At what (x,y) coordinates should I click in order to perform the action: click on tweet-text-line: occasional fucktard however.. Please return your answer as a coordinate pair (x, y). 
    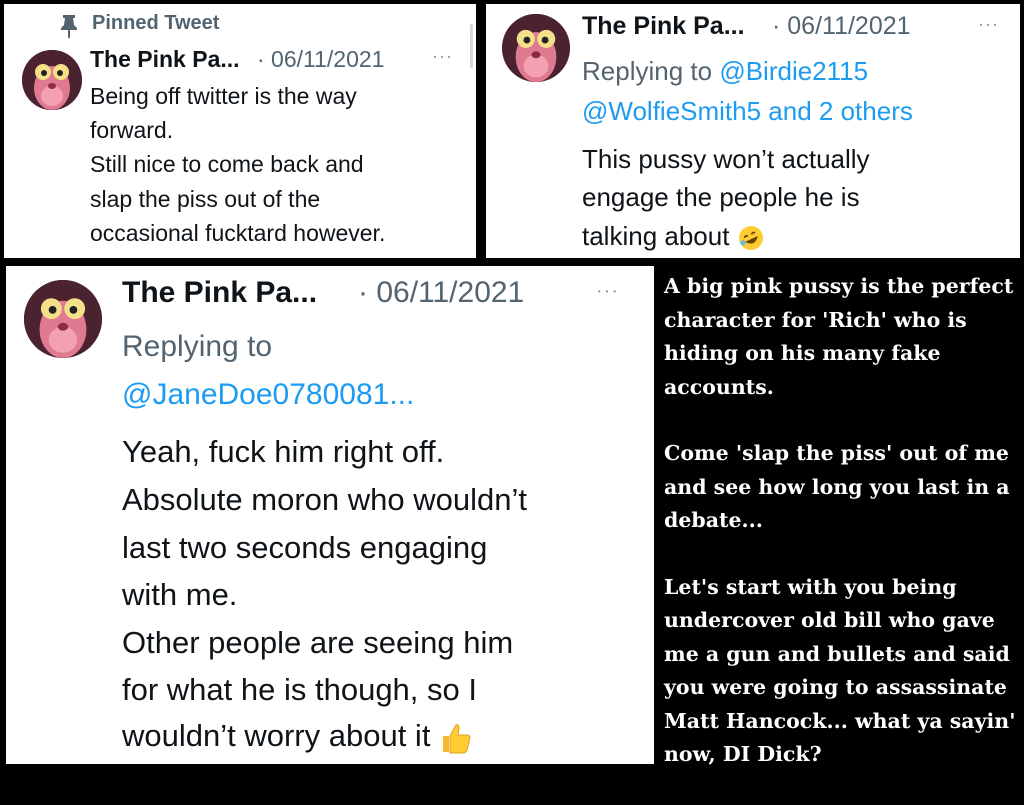
    Looking at the image, I should click on (238, 233).